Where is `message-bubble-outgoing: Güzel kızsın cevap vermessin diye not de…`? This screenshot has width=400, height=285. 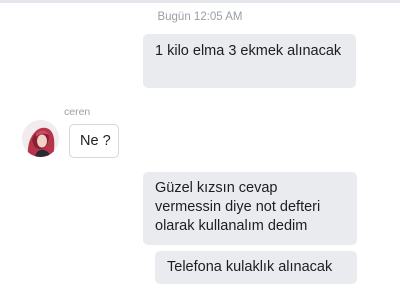 message-bubble-outgoing: Güzel kızsın cevap vermessin diye not de… is located at coordinates (250, 208).